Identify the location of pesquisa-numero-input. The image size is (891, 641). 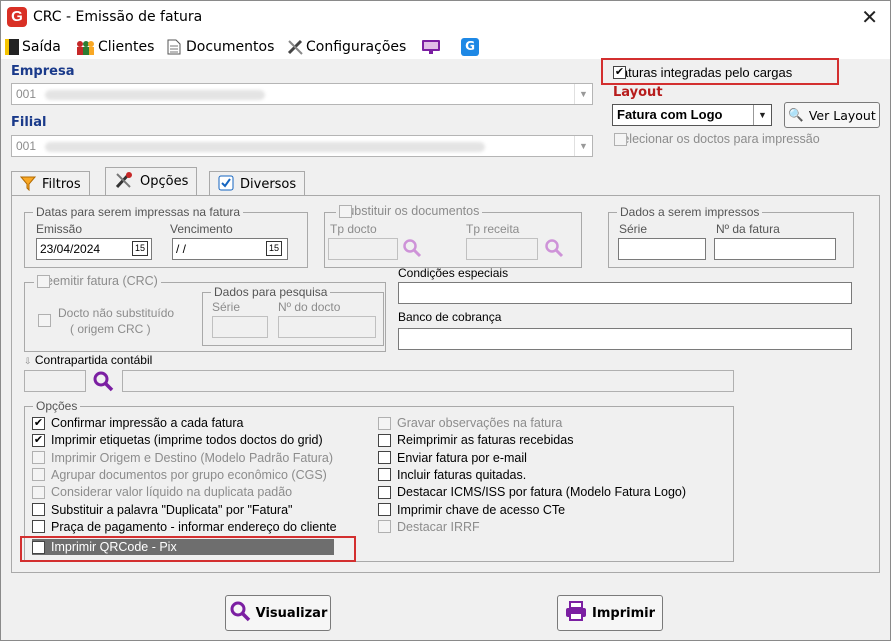
(327, 327).